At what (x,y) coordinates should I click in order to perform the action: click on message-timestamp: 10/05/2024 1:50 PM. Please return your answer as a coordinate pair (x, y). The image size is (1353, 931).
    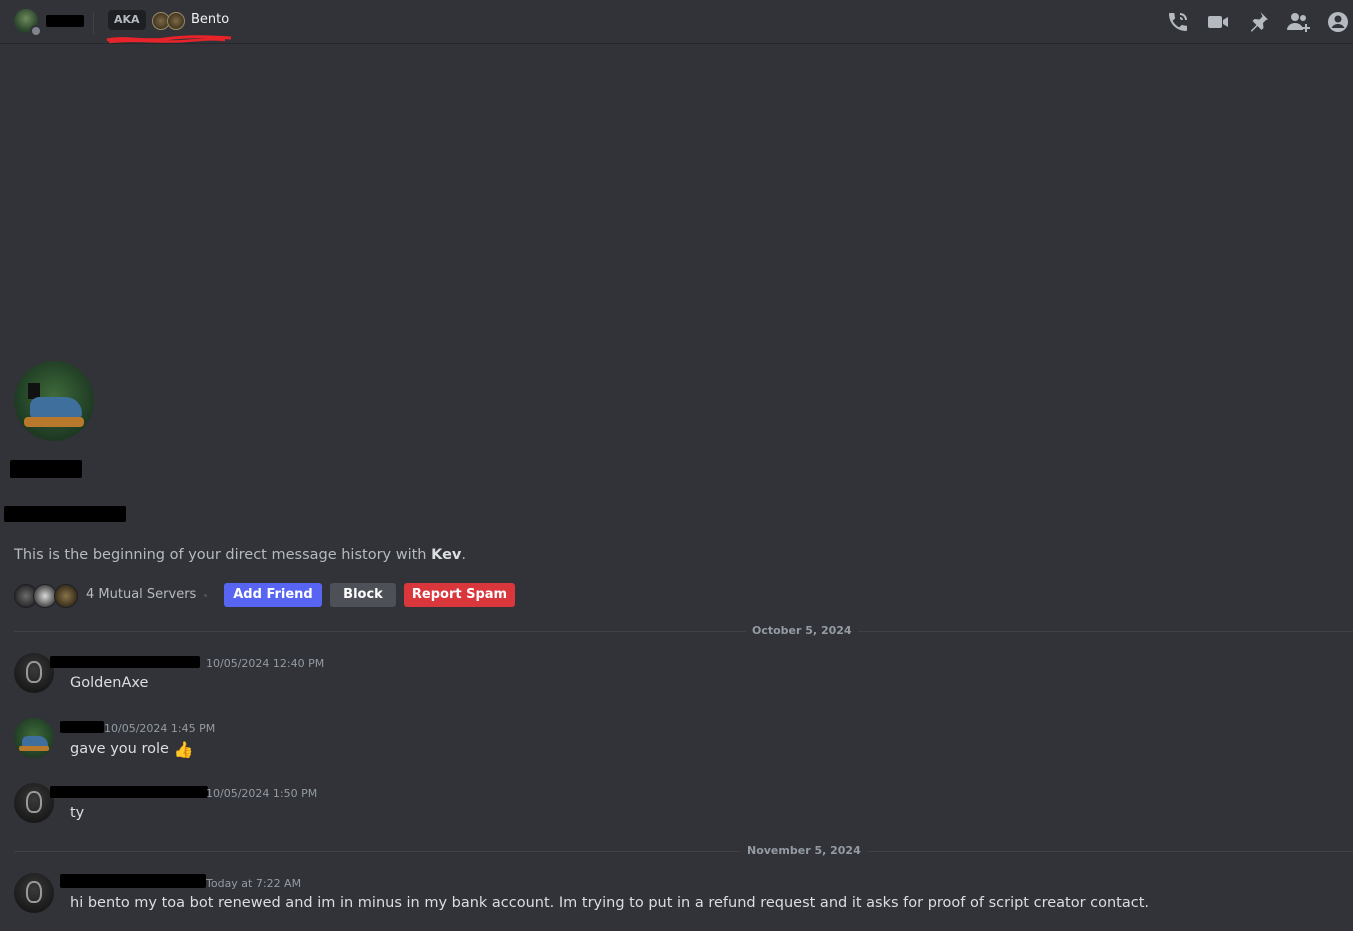
    Looking at the image, I should click on (262, 793).